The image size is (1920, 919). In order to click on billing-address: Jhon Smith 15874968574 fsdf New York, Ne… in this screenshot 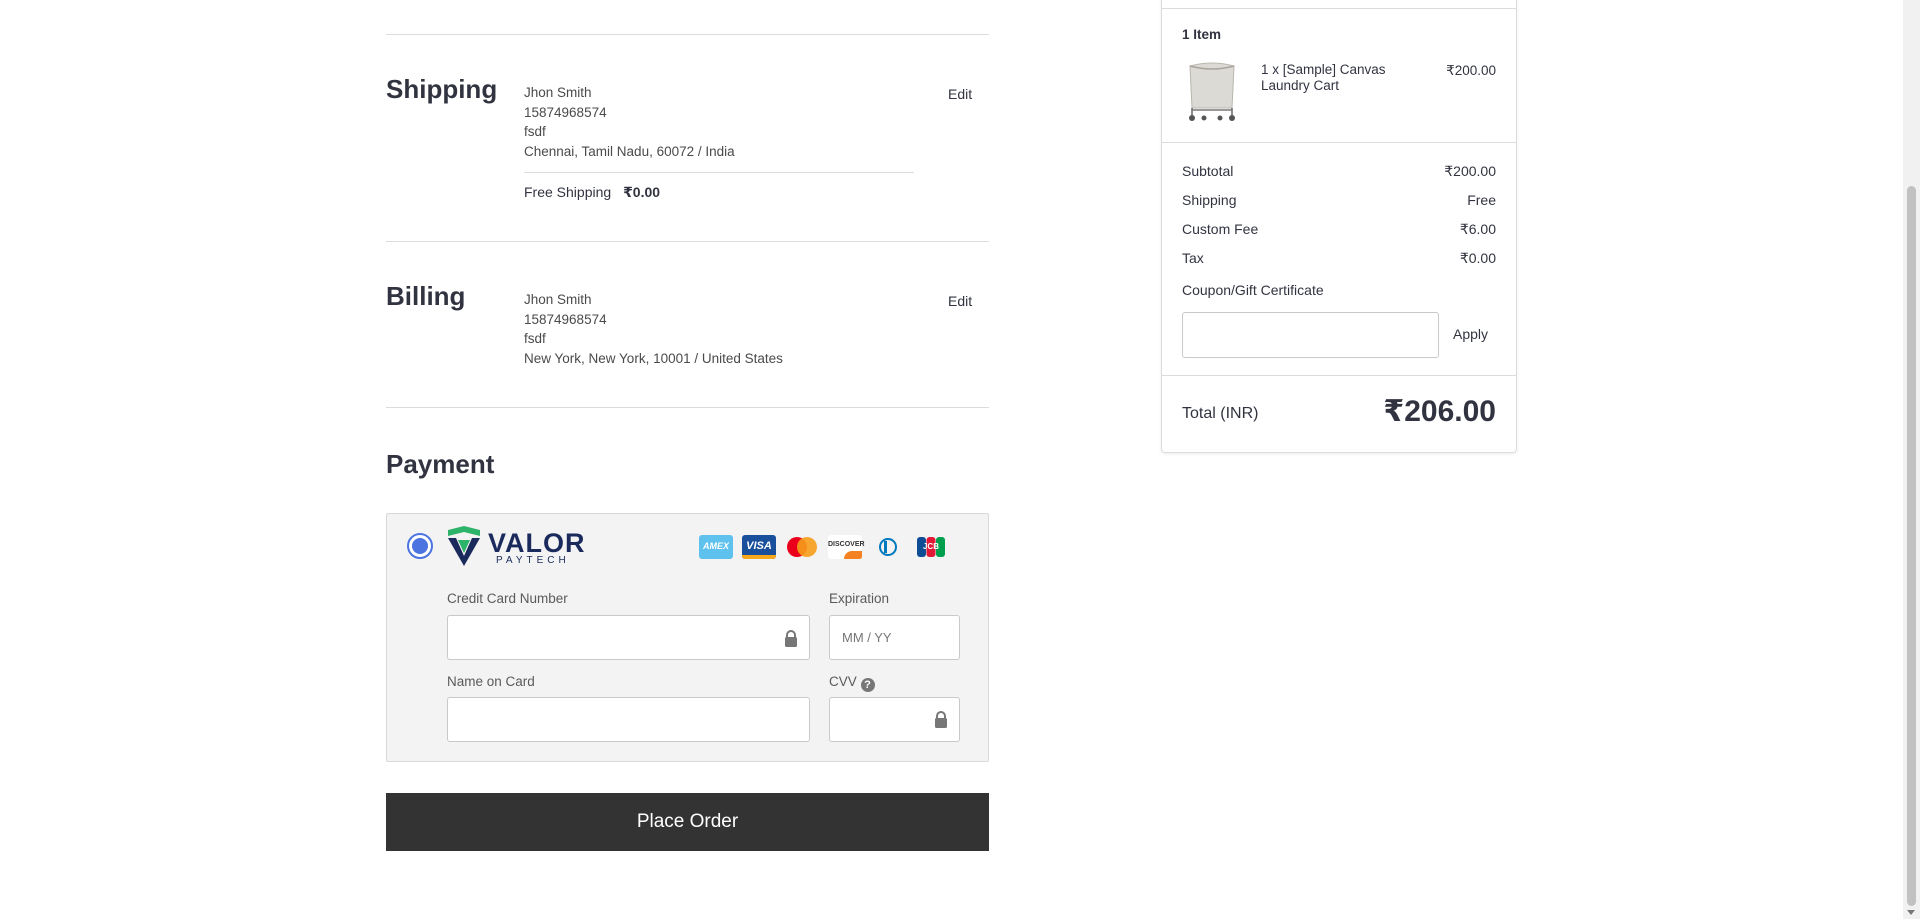, I will do `click(653, 329)`.